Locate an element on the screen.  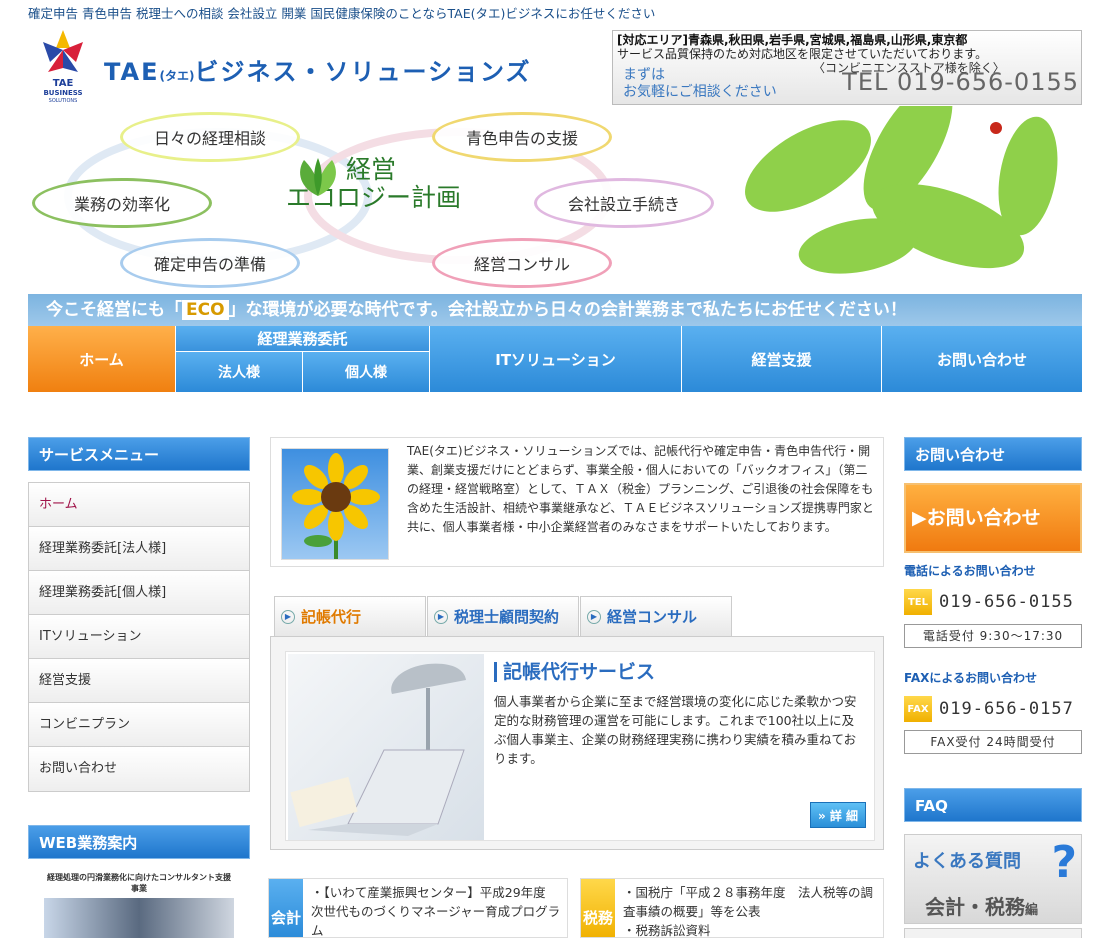
main-nav: ホーム 経理業務委託 法人様 個人様 ITソリューション 経営支援 お問い合わせ is located at coordinates (555, 359).